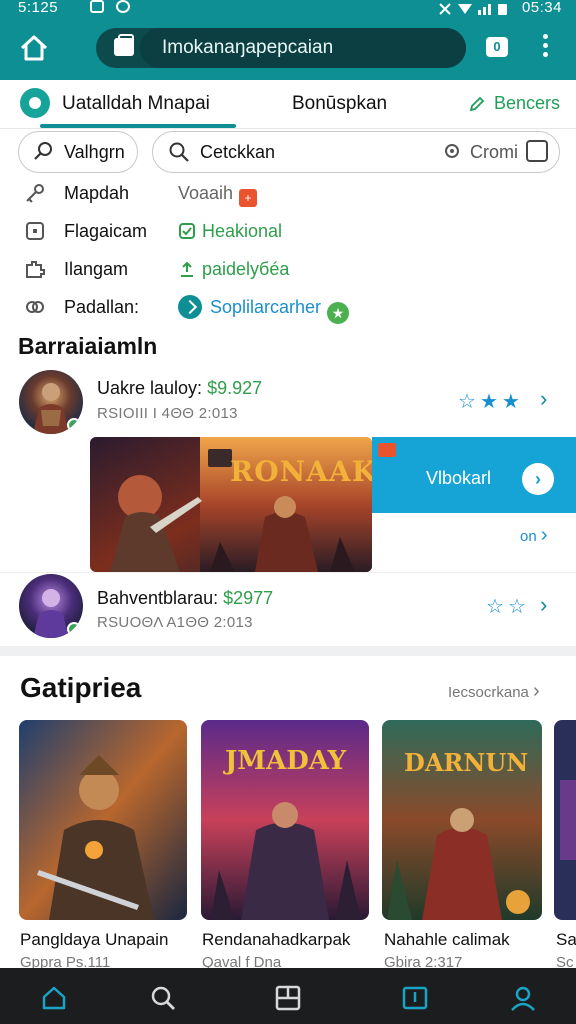 The height and width of the screenshot is (1024, 576). Describe the element at coordinates (97, 6) in the screenshot. I see `notification-icon` at that location.